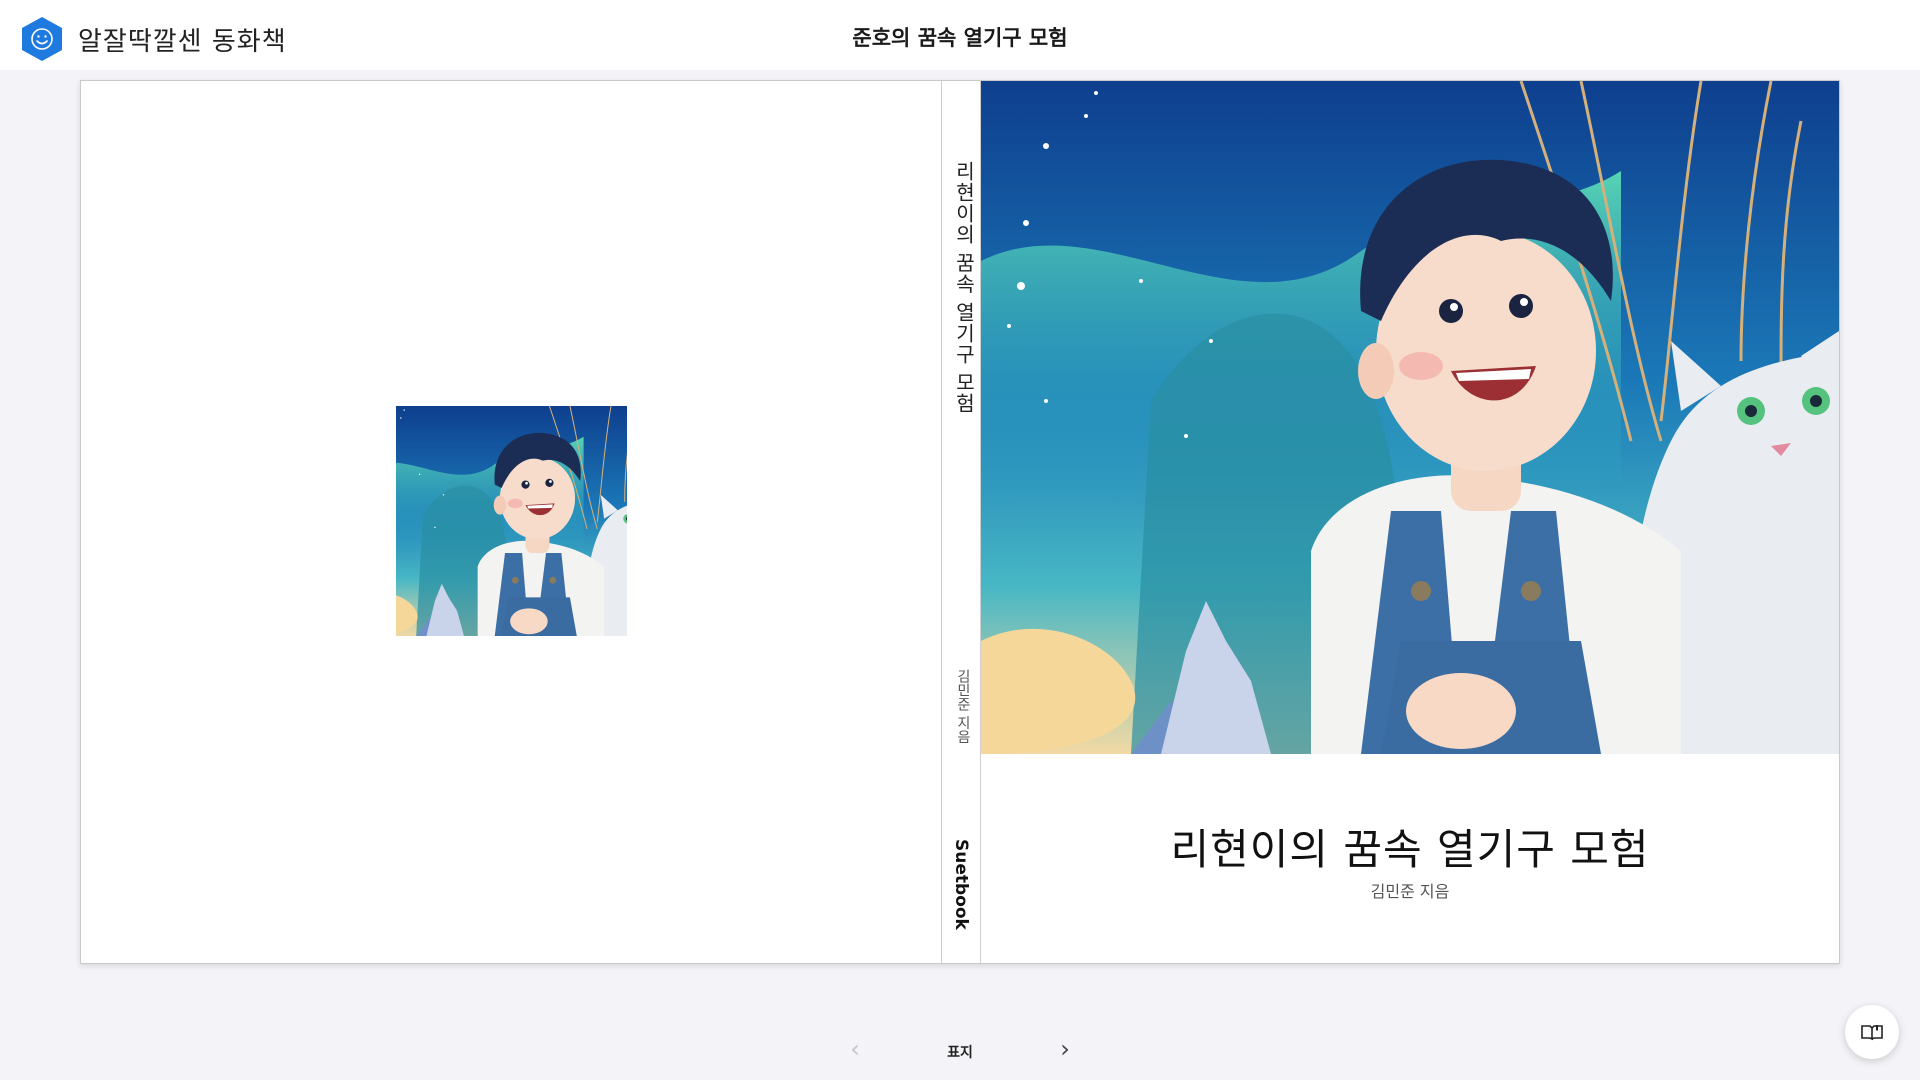 This screenshot has width=1920, height=1080. What do you see at coordinates (1410, 891) in the screenshot?
I see `cover-author: 김민준 지음` at bounding box center [1410, 891].